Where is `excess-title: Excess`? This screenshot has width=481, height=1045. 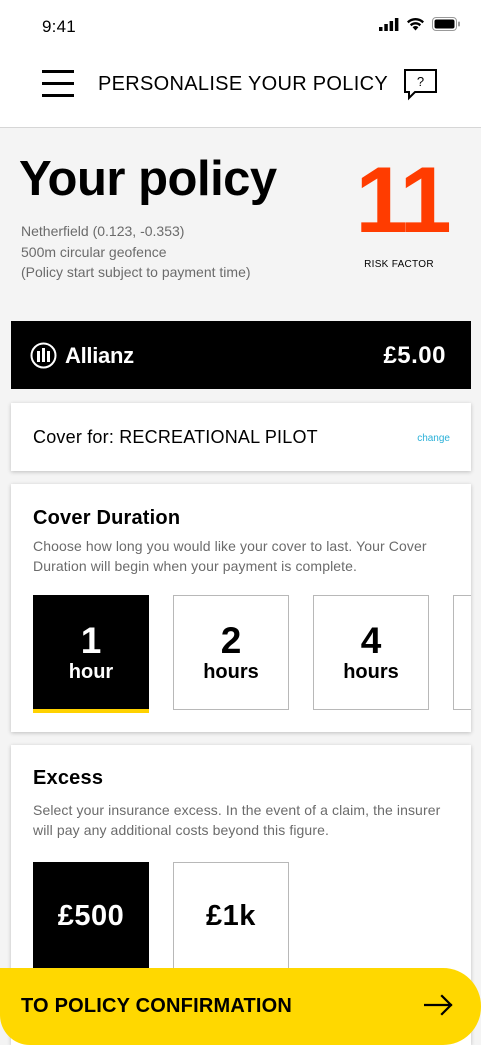 excess-title: Excess is located at coordinates (68, 778).